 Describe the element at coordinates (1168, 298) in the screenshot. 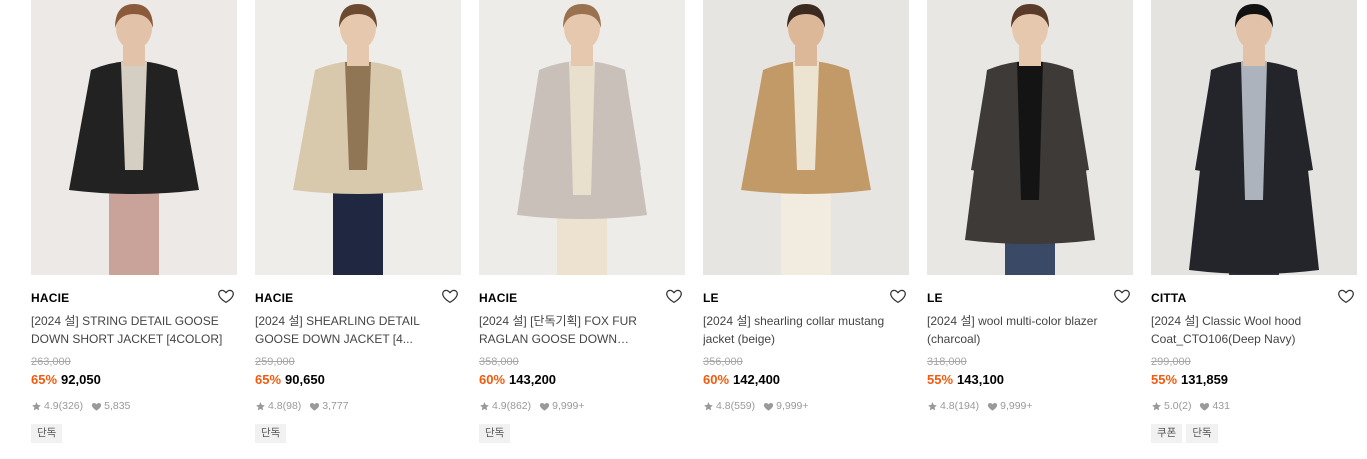

I see `brand-name: CITTA` at that location.